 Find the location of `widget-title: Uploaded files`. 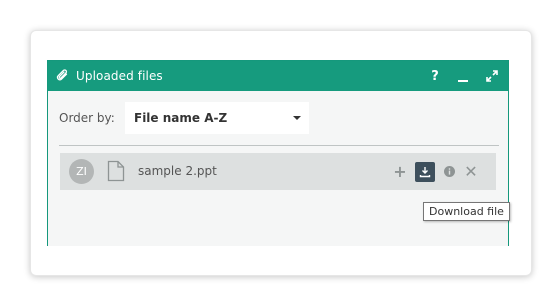

widget-title: Uploaded files is located at coordinates (119, 76).